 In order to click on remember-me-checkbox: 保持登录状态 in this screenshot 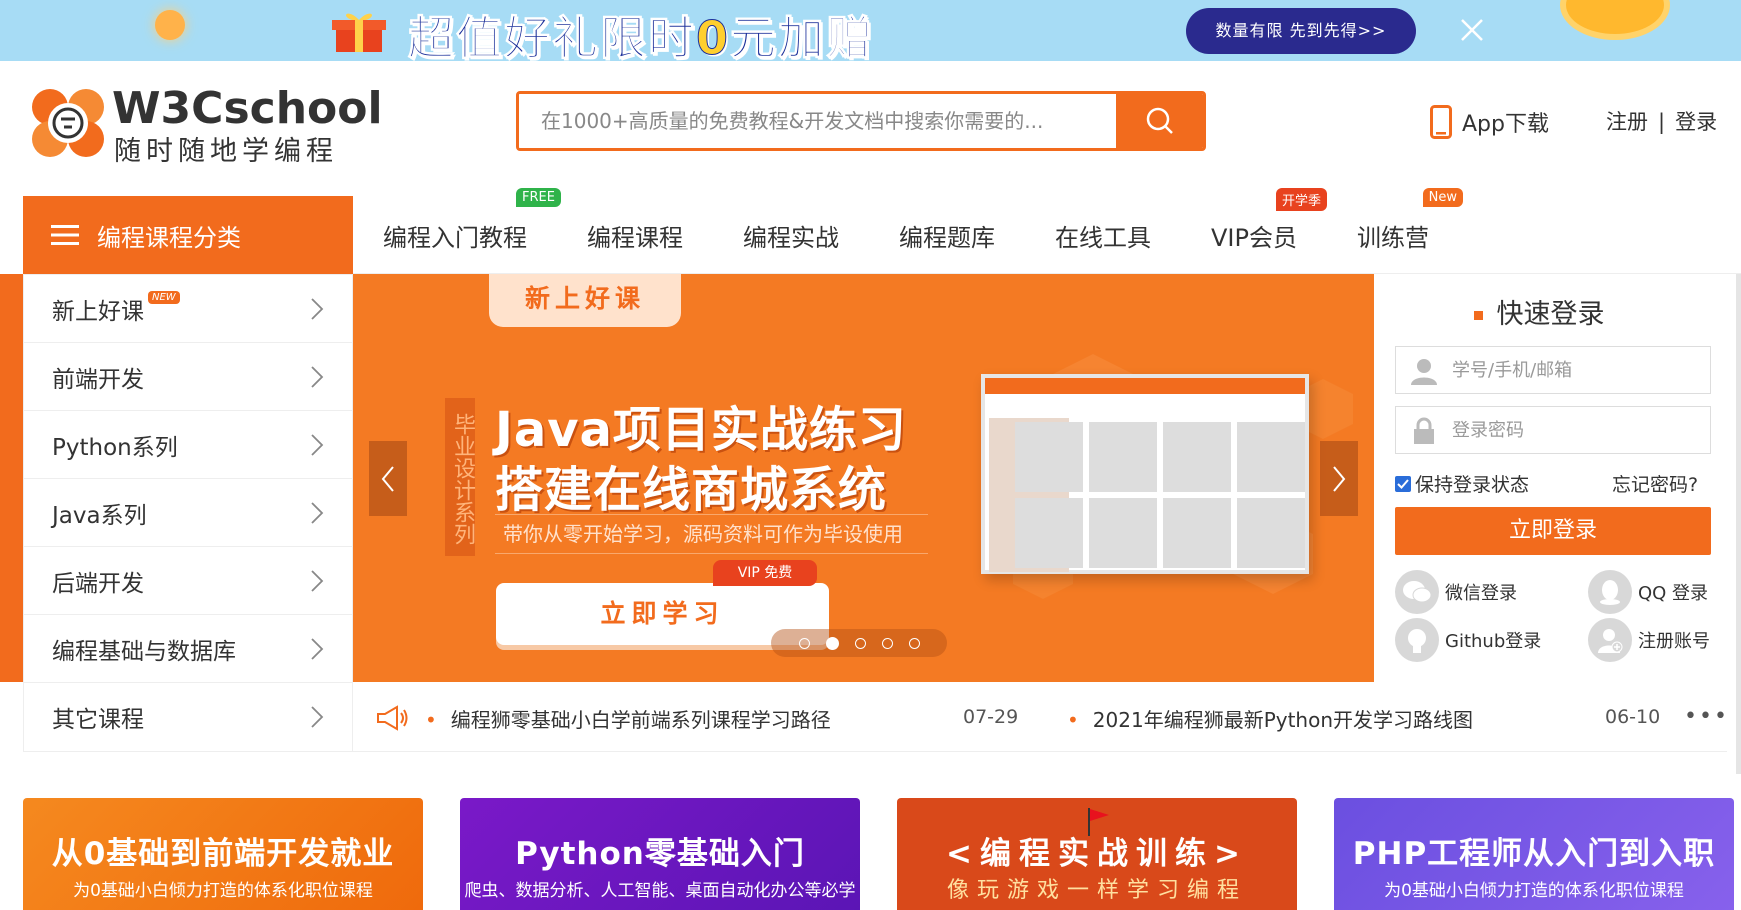, I will do `click(1462, 483)`.